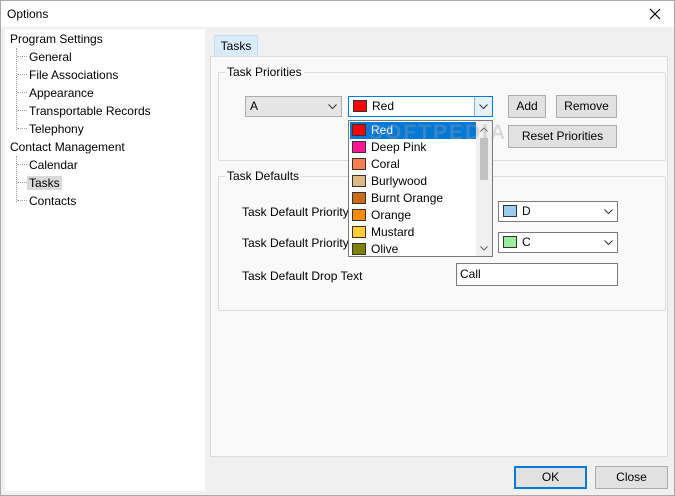  I want to click on tree-item-tasks: Tasks, so click(44, 183).